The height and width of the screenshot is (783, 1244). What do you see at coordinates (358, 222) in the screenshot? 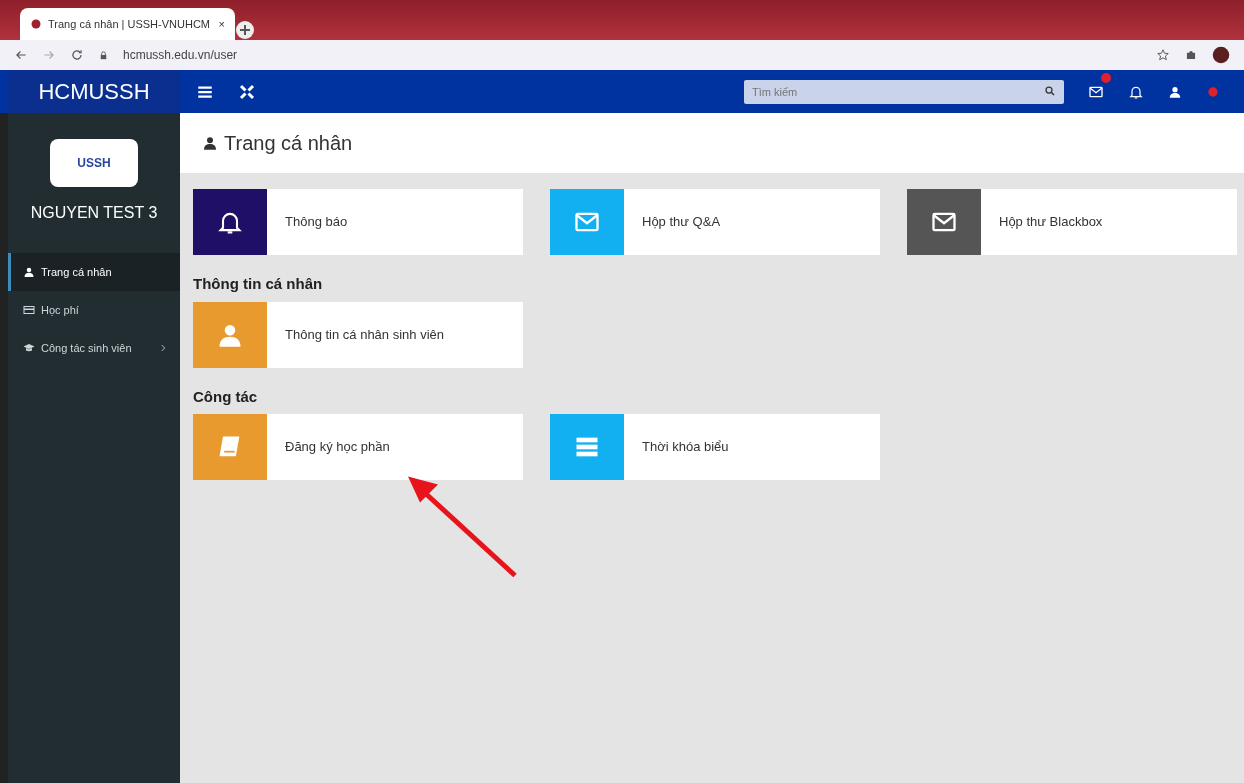
I see `shortcut-tile: Thông báo` at bounding box center [358, 222].